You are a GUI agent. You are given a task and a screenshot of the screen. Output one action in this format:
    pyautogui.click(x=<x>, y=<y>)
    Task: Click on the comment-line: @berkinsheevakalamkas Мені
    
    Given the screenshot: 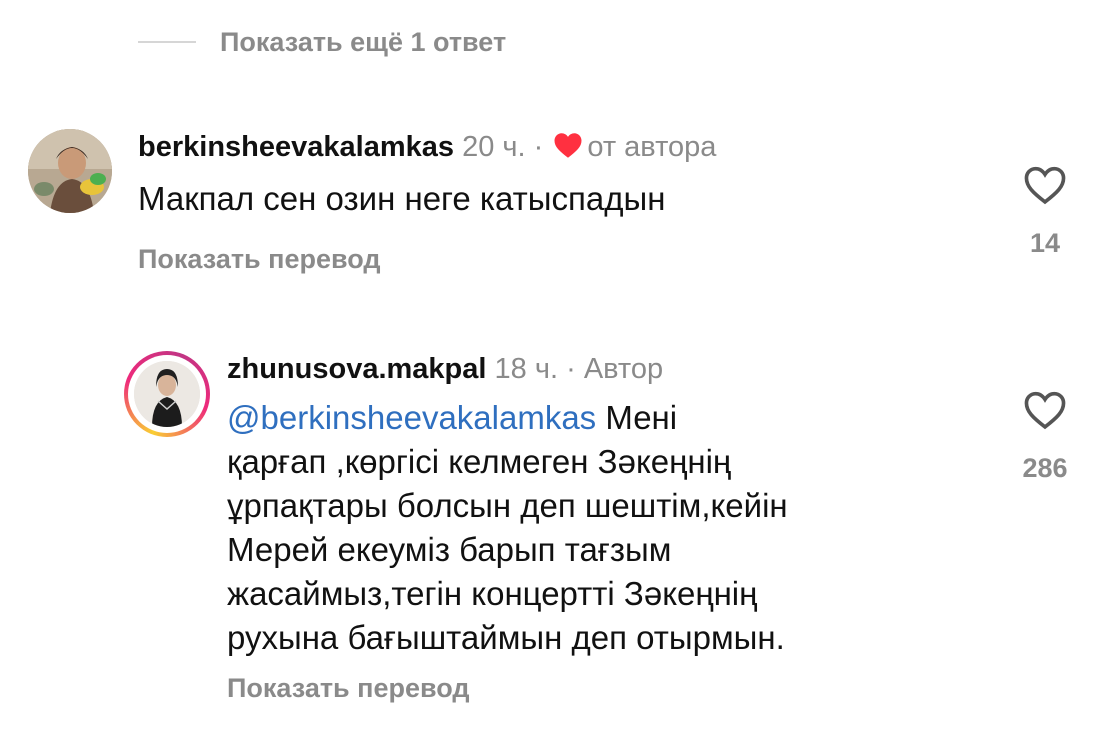 What is the action you would take?
    pyautogui.click(x=587, y=418)
    